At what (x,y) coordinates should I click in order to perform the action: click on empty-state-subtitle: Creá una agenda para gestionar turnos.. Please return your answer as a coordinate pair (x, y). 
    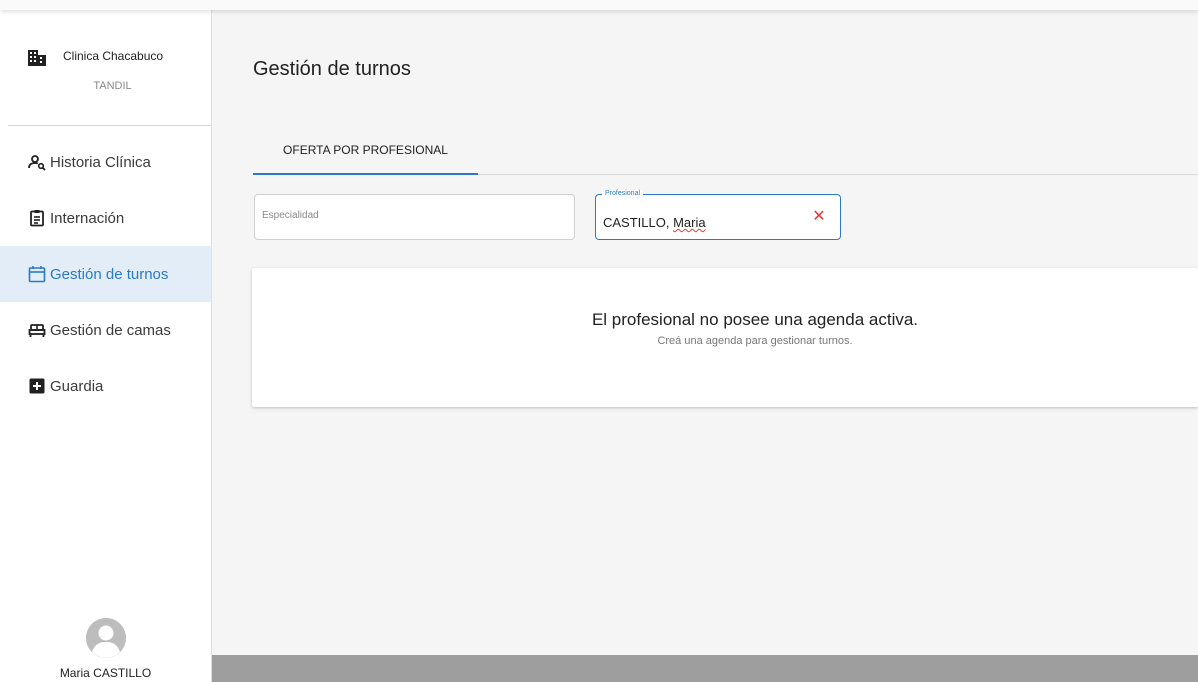
    Looking at the image, I should click on (755, 341).